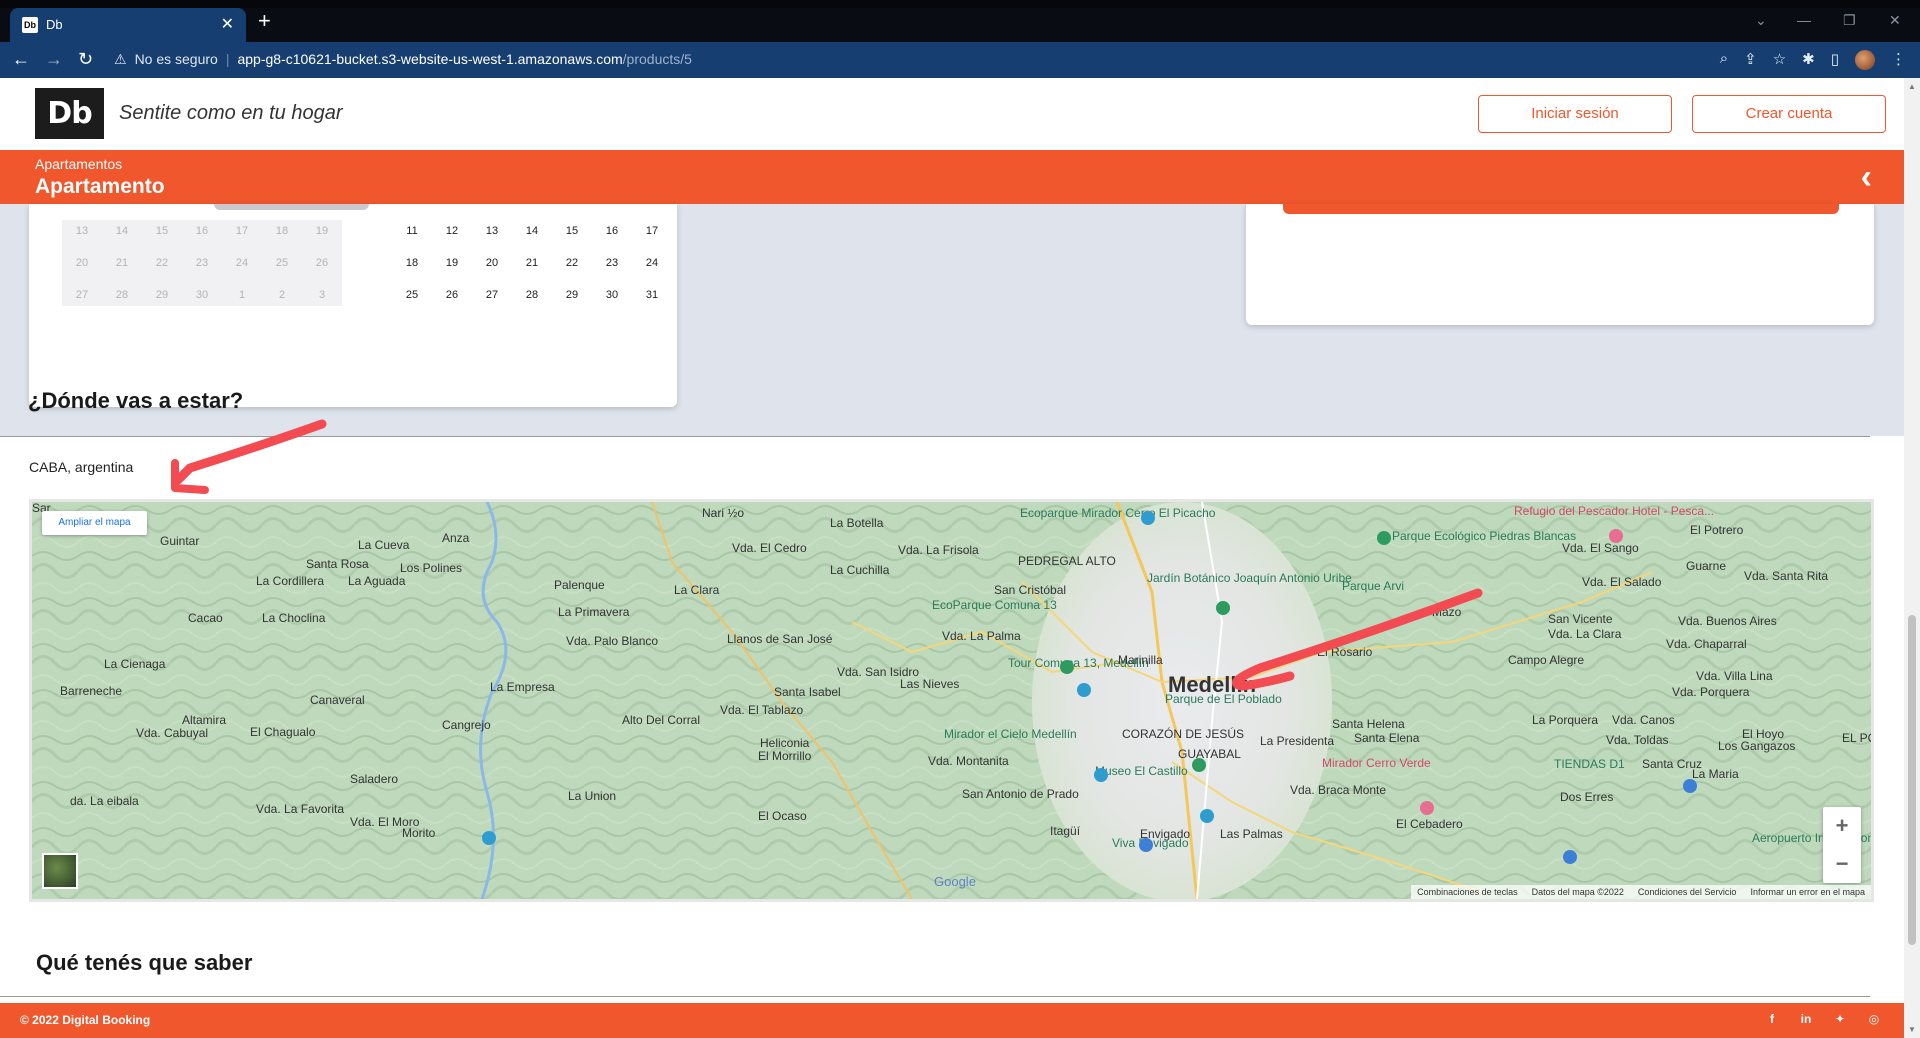  I want to click on calendar-day: 1, so click(242, 295).